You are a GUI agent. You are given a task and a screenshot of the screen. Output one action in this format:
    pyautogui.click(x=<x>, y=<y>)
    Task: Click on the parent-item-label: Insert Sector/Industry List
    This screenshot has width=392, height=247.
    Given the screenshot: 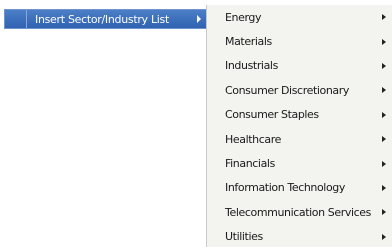 What is the action you would take?
    pyautogui.click(x=102, y=19)
    